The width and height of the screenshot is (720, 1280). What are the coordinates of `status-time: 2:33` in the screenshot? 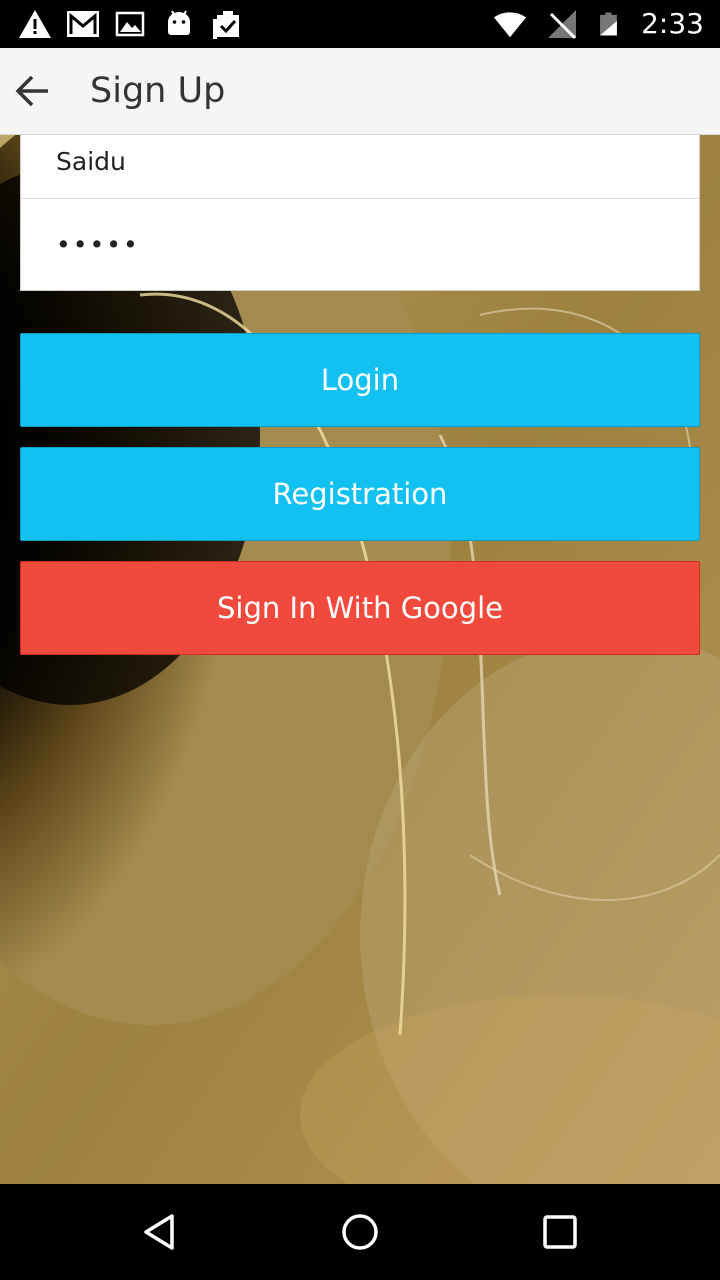 It's located at (672, 23).